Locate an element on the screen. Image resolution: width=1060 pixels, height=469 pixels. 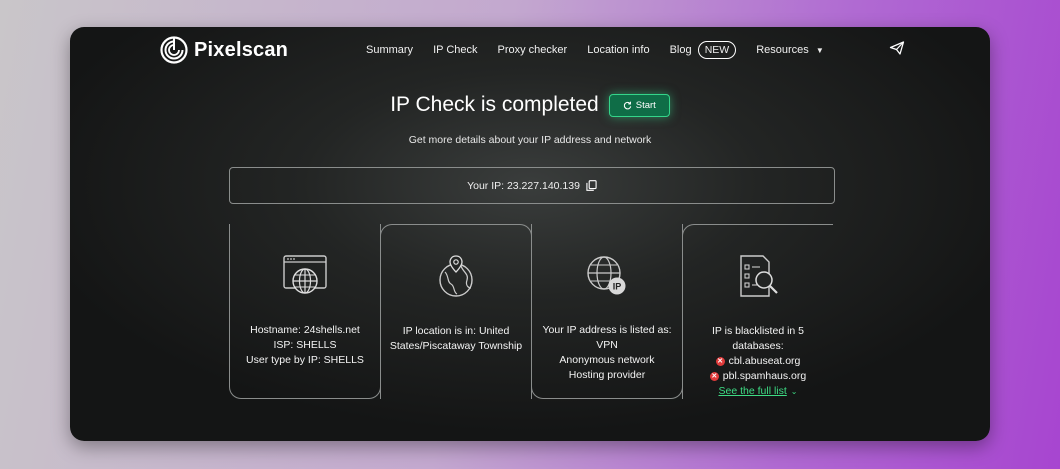
pixelscan-logo-icon is located at coordinates (174, 50).